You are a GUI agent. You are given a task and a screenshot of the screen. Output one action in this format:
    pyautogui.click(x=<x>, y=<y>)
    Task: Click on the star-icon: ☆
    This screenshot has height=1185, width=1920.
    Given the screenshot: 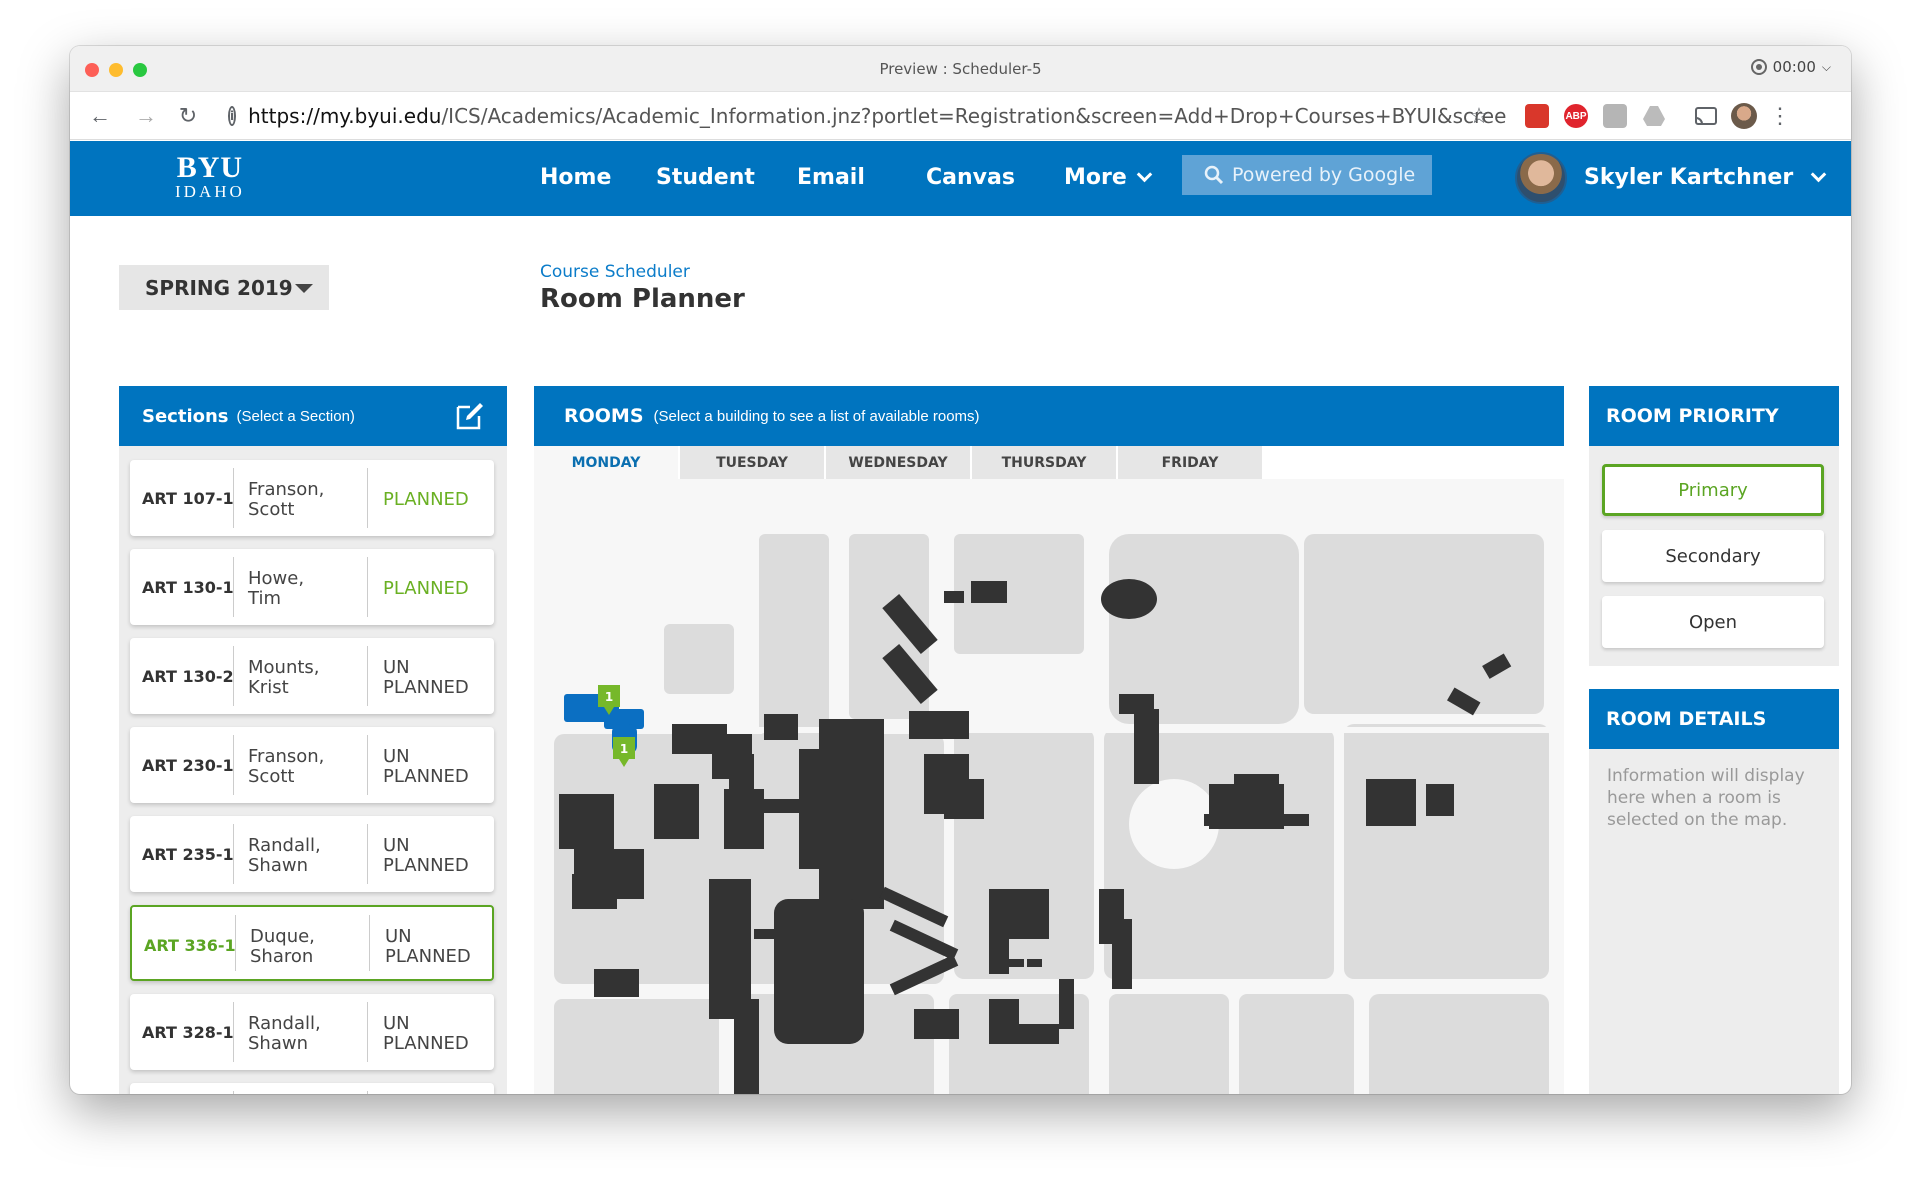 What is the action you would take?
    pyautogui.click(x=1479, y=116)
    